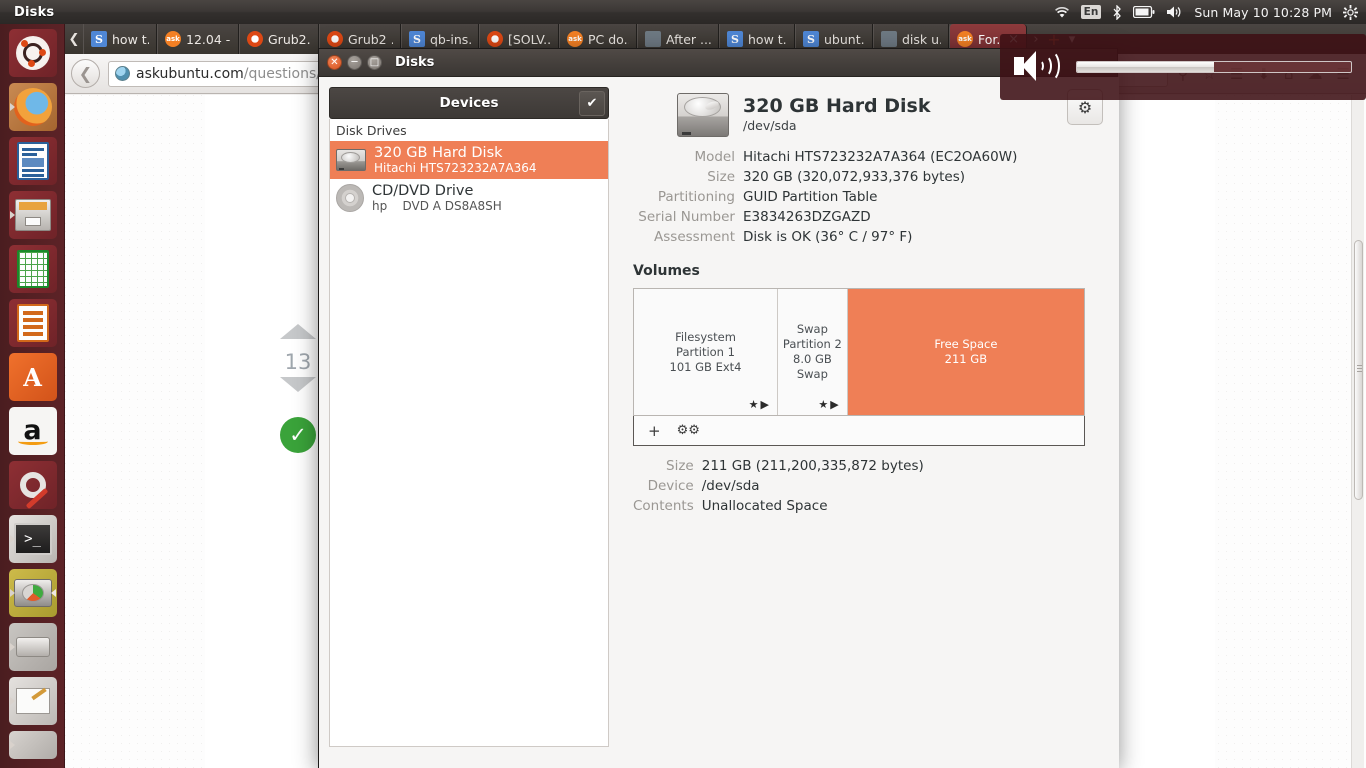 Image resolution: width=1366 pixels, height=768 pixels. What do you see at coordinates (354, 62) in the screenshot?
I see `minimize-window-icon: ─` at bounding box center [354, 62].